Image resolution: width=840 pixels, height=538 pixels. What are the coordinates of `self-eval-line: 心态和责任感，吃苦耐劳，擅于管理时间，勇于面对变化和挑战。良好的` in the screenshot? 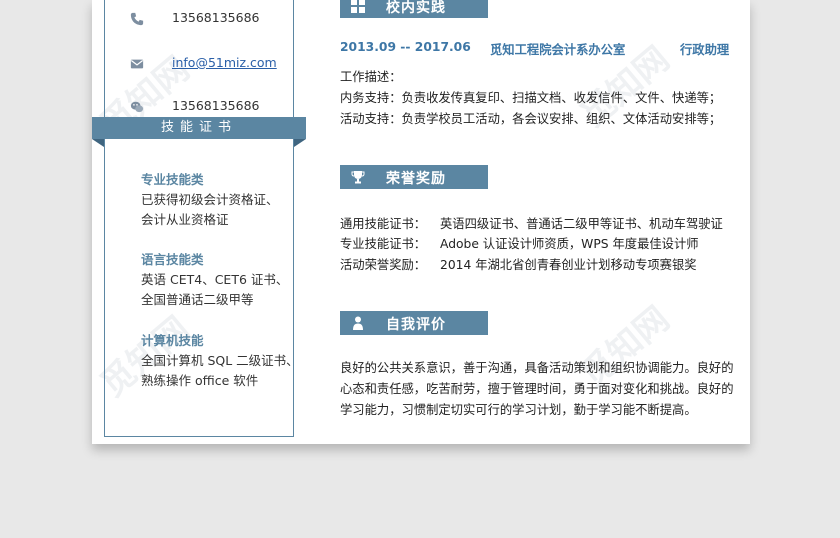 It's located at (537, 389).